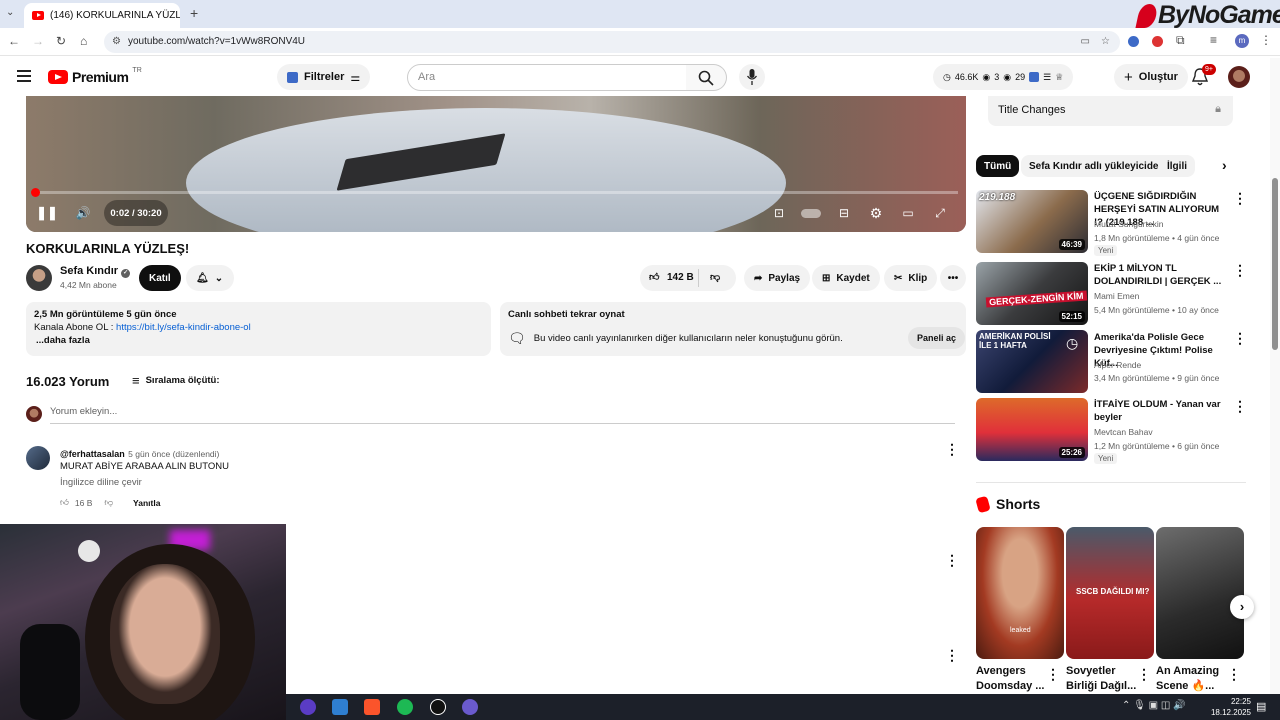  I want to click on progress-bar, so click(496, 192).